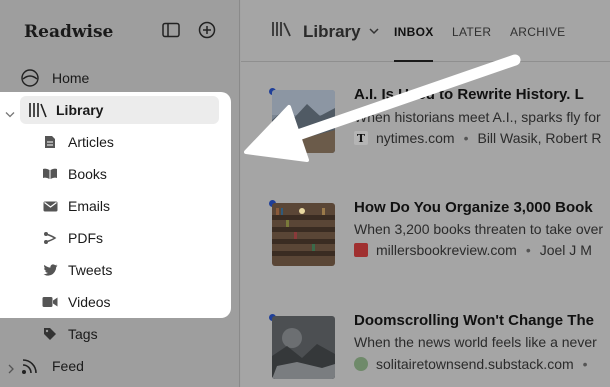  I want to click on tag-icon, so click(50, 334).